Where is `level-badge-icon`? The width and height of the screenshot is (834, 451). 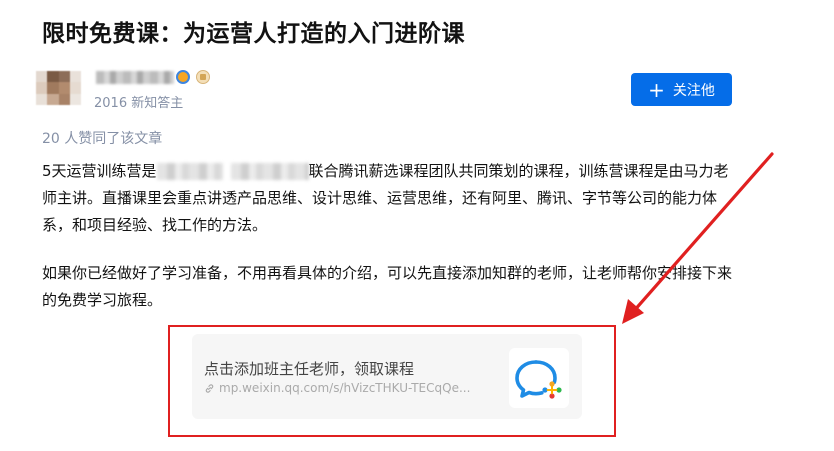
level-badge-icon is located at coordinates (203, 77).